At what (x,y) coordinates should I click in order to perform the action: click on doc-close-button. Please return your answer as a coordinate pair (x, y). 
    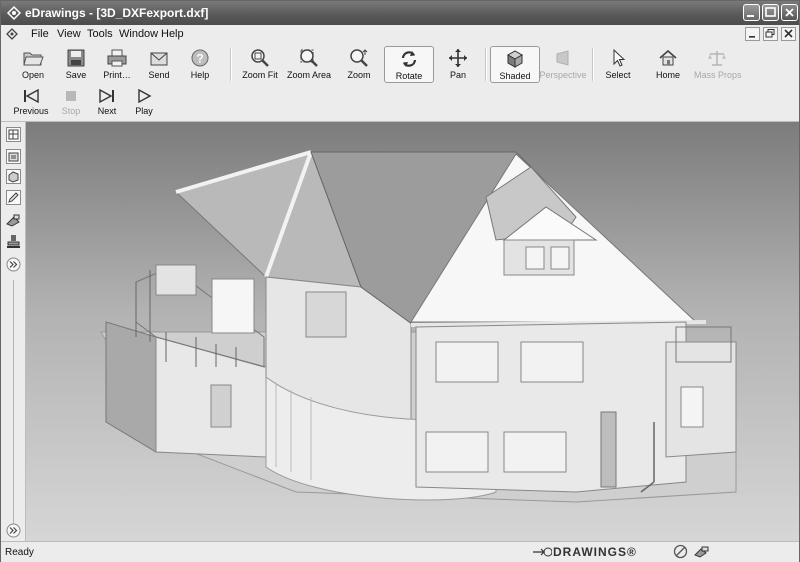
    Looking at the image, I should click on (788, 34).